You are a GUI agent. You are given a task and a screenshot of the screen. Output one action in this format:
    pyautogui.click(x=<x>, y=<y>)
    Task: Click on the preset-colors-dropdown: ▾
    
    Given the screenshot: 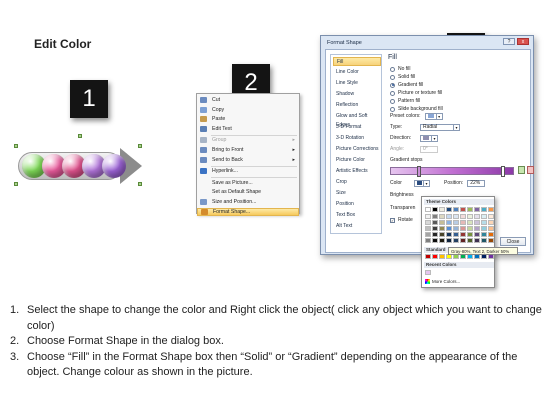 What is the action you would take?
    pyautogui.click(x=433, y=116)
    